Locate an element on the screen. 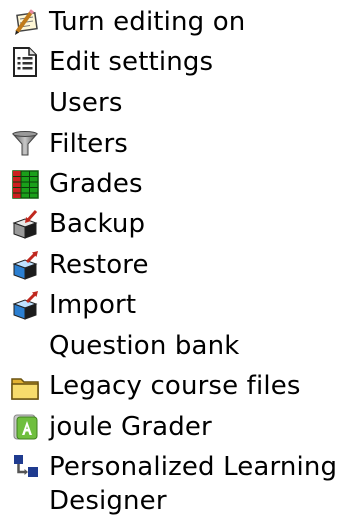 This screenshot has width=354, height=522. menu-item-restore: Restore is located at coordinates (177, 265).